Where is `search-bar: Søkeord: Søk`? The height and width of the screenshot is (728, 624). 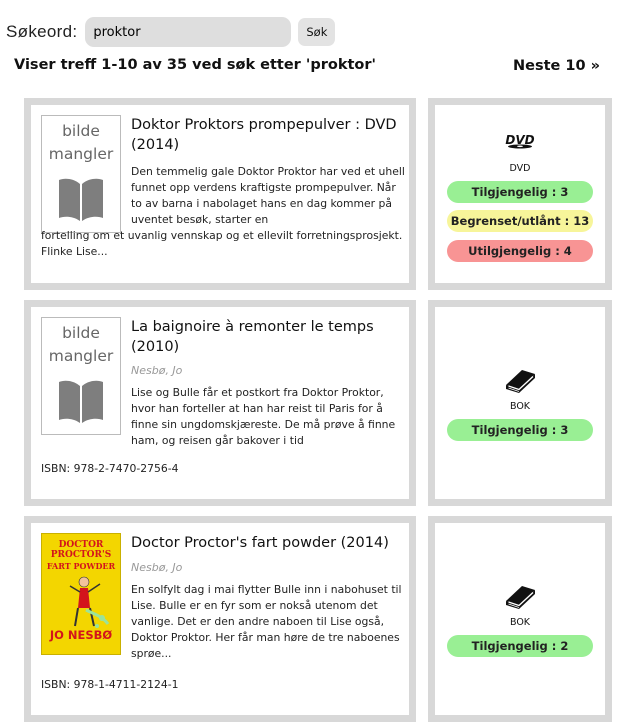 search-bar: Søkeord: Søk is located at coordinates (171, 32).